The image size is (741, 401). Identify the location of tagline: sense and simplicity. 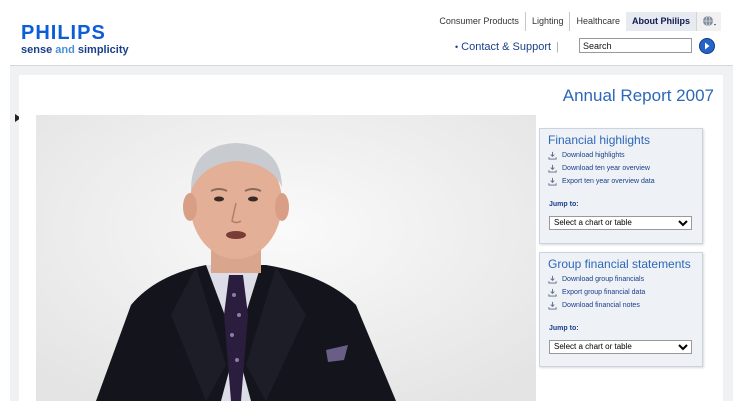
(75, 50).